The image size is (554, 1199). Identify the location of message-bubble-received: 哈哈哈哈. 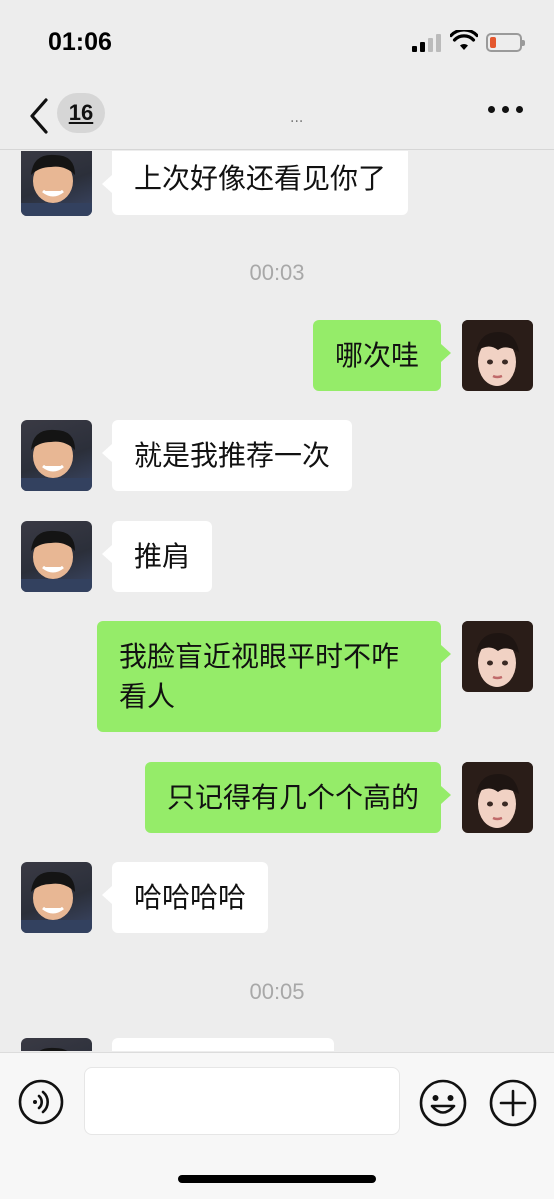
(185, 897).